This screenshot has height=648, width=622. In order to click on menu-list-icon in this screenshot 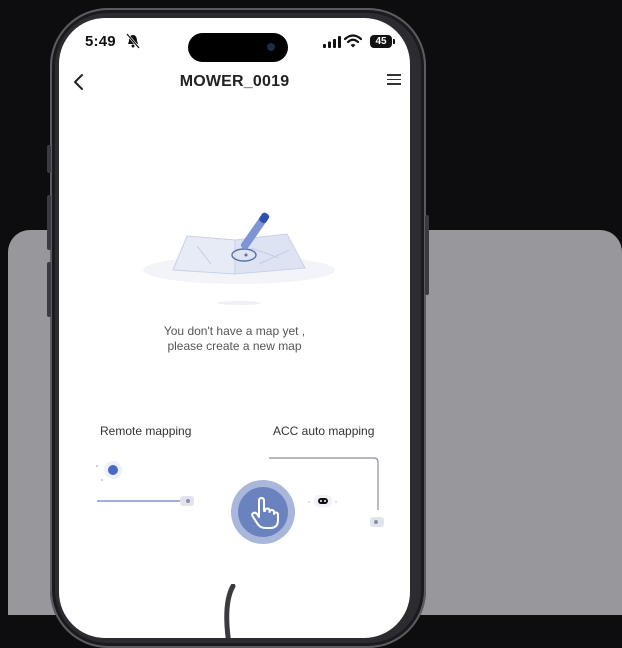, I will do `click(394, 81)`.